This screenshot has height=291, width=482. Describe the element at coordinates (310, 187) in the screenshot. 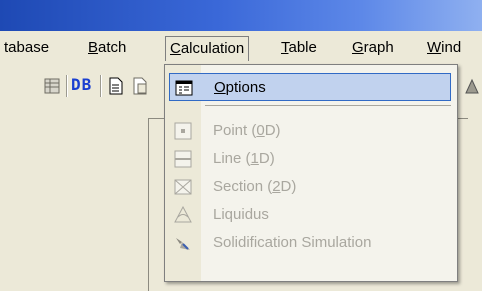

I see `menu-item-section-2d: Section (2D)` at that location.